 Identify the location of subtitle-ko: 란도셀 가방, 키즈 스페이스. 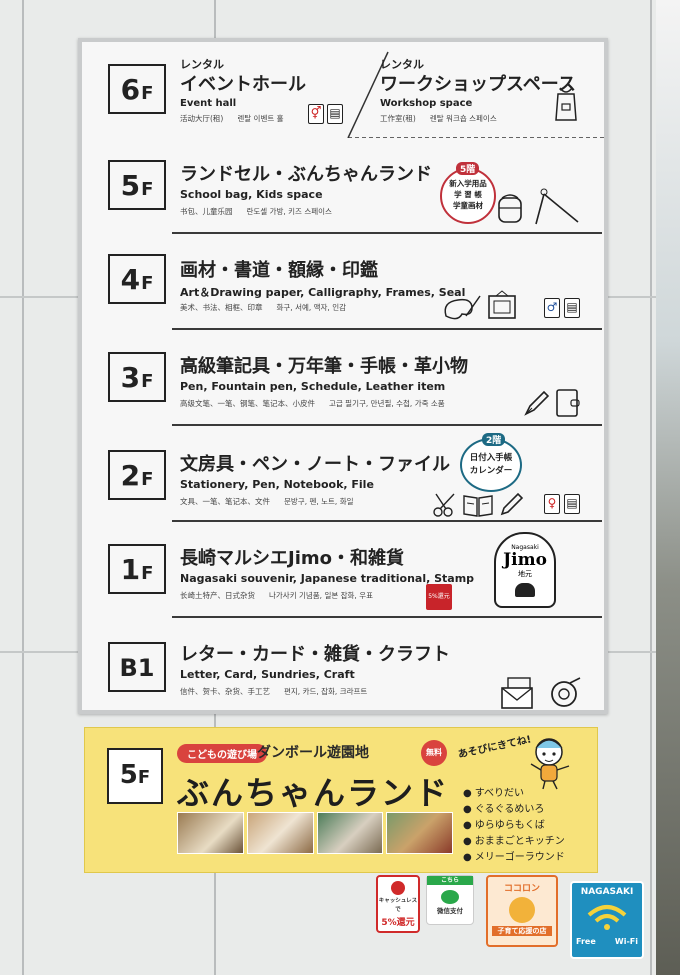
(289, 211).